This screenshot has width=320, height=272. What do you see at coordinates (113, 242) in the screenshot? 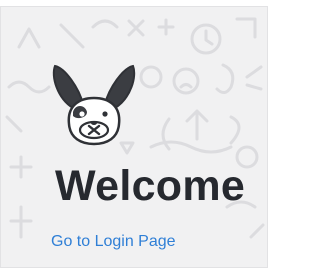
I see `go-to-login-link: Go to Login Page` at bounding box center [113, 242].